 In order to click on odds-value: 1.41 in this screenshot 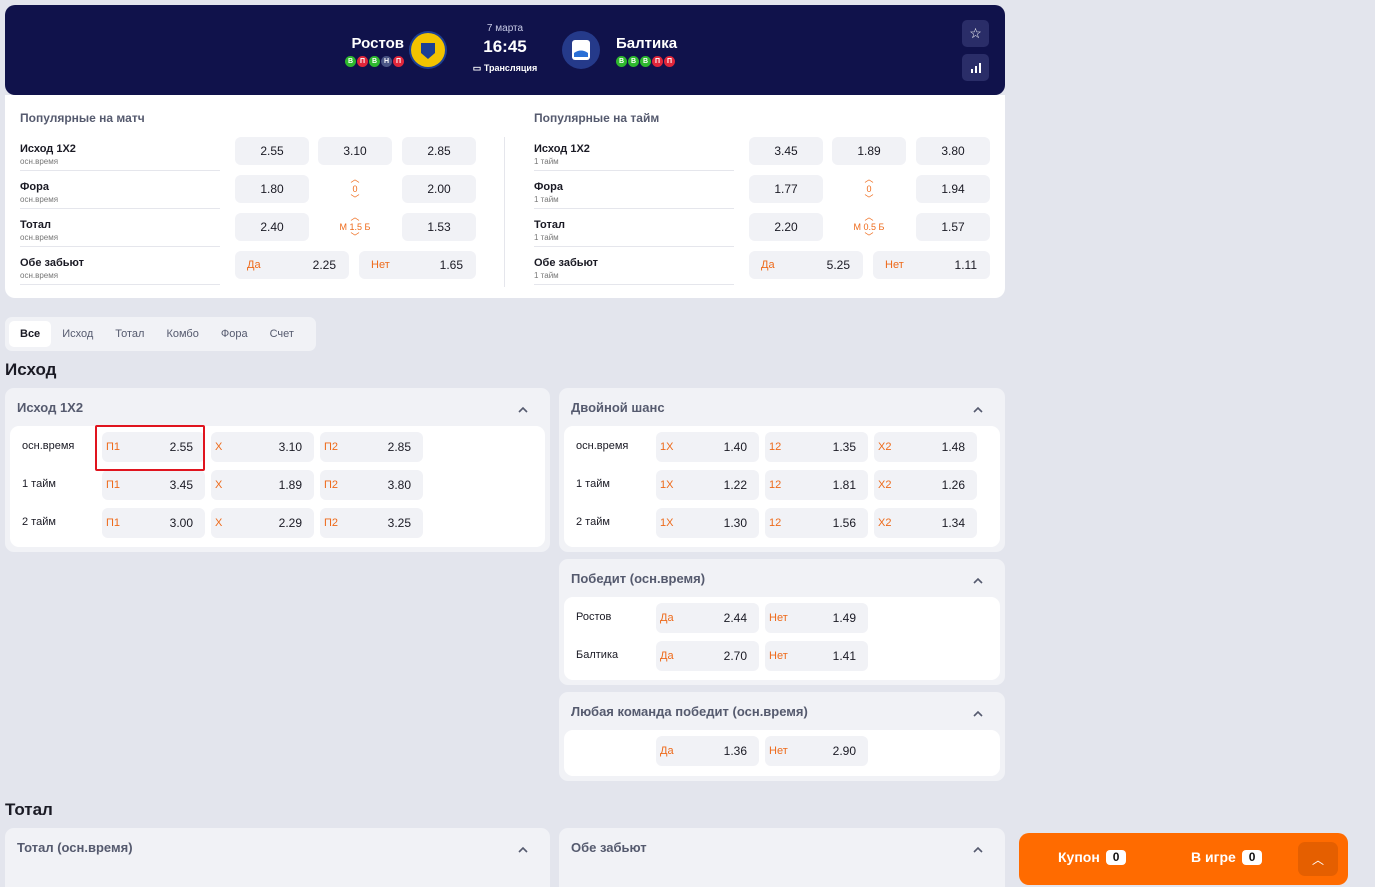, I will do `click(844, 656)`.